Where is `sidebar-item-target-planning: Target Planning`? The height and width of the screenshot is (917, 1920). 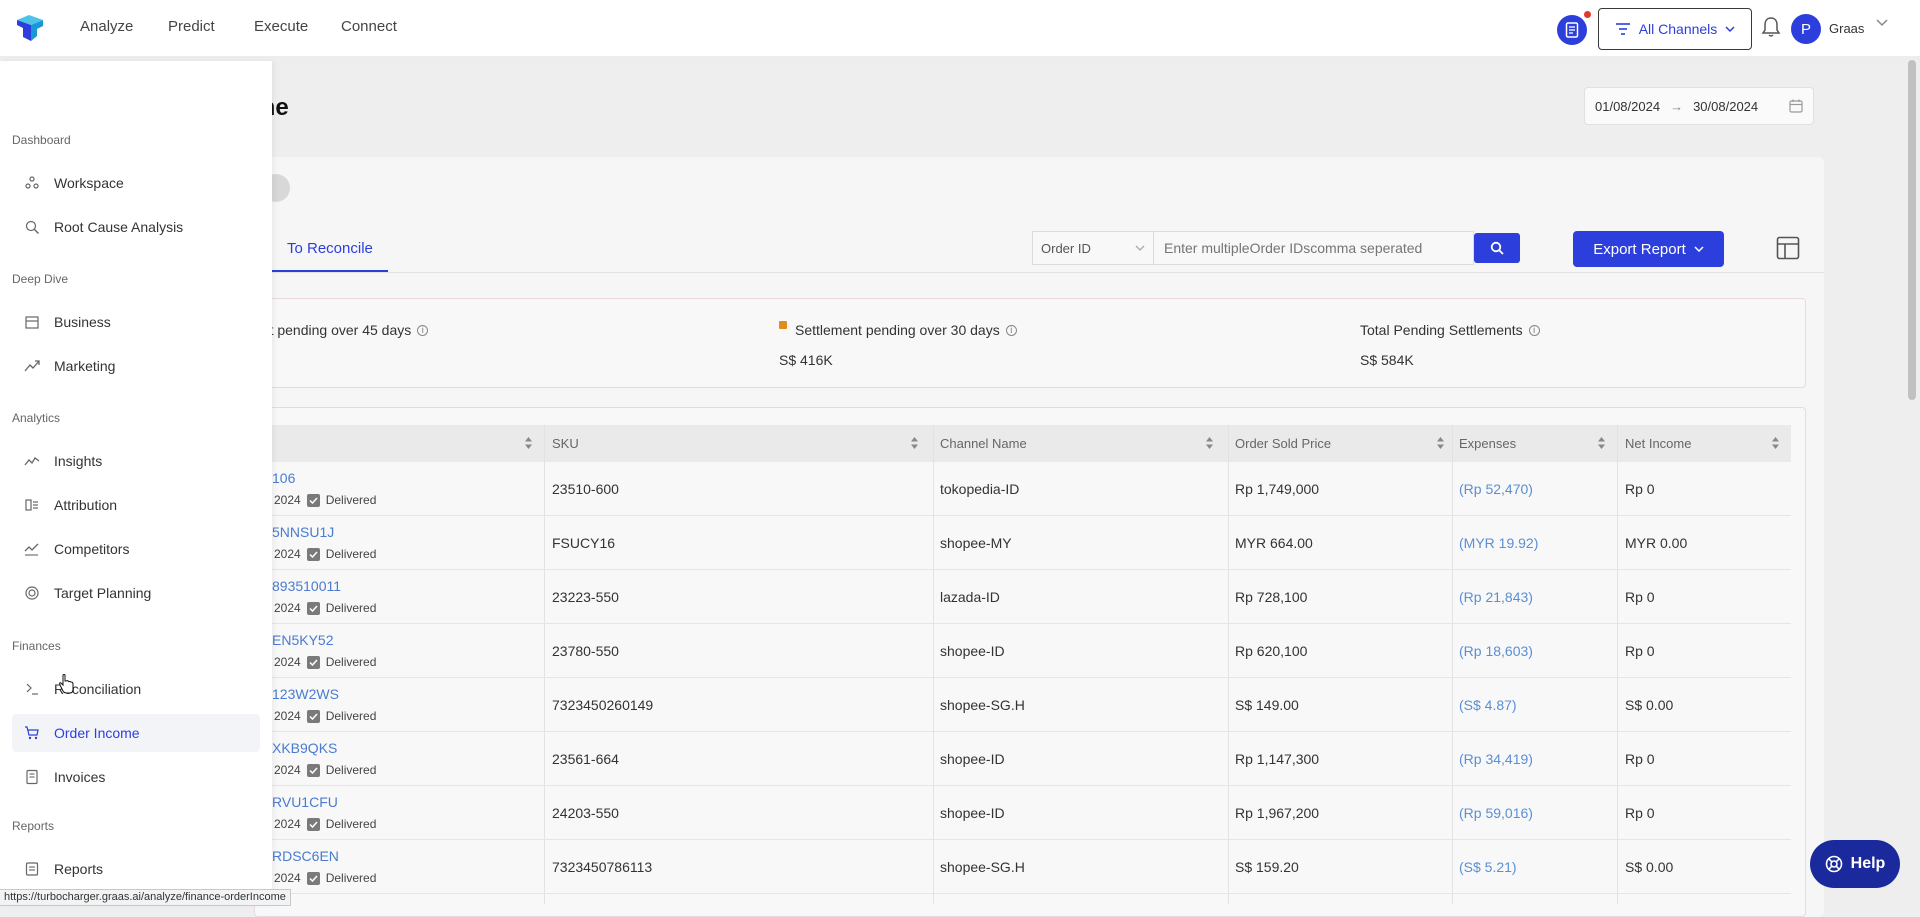
sidebar-item-target-planning: Target Planning is located at coordinates (136, 593).